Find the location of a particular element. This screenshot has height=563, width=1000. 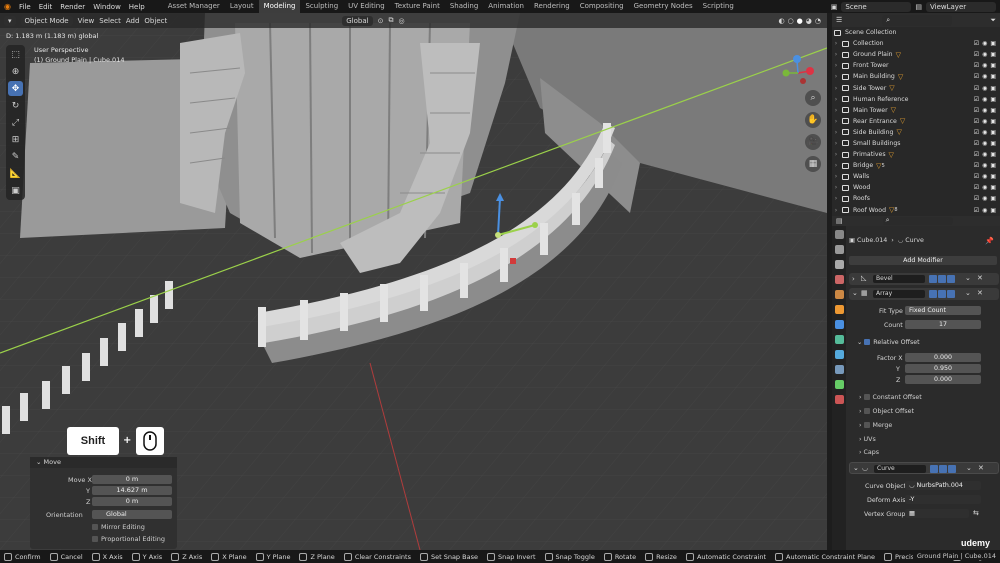

menu-file: File is located at coordinates (25, 7).